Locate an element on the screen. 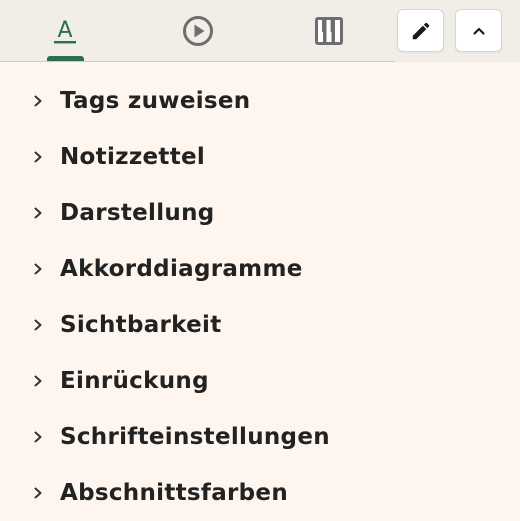  piano-icon is located at coordinates (329, 31).